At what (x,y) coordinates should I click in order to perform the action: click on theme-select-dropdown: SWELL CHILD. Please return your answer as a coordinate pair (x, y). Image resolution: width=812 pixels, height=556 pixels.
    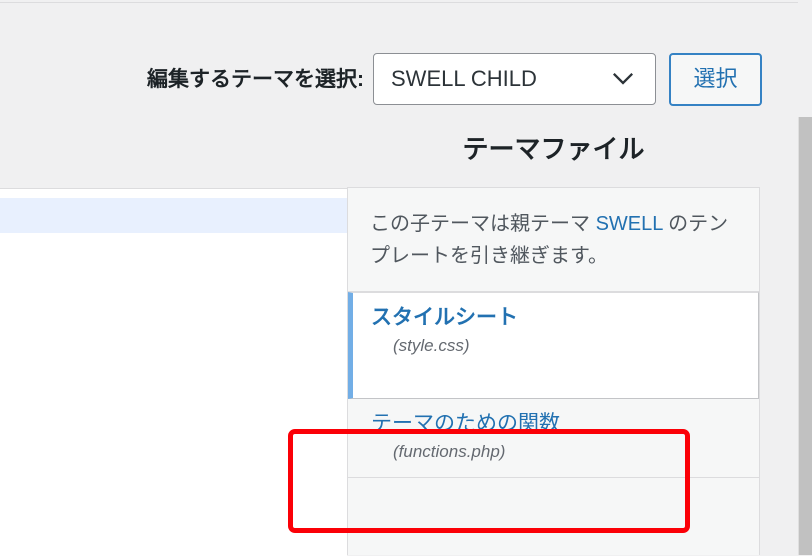
    Looking at the image, I should click on (514, 79).